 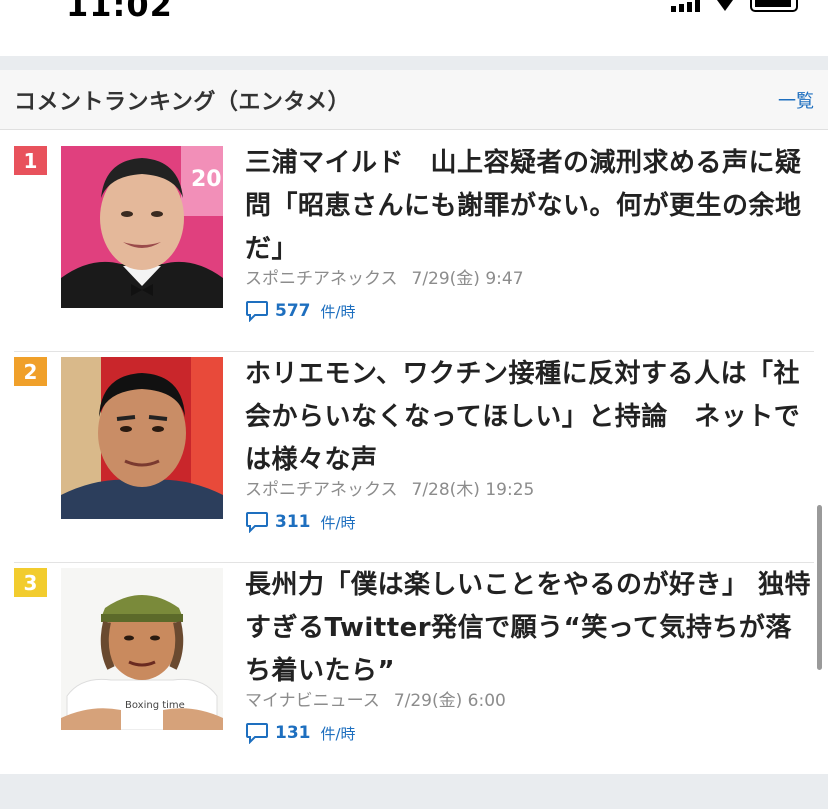 What do you see at coordinates (414, 791) in the screenshot?
I see `section-separator-bottom` at bounding box center [414, 791].